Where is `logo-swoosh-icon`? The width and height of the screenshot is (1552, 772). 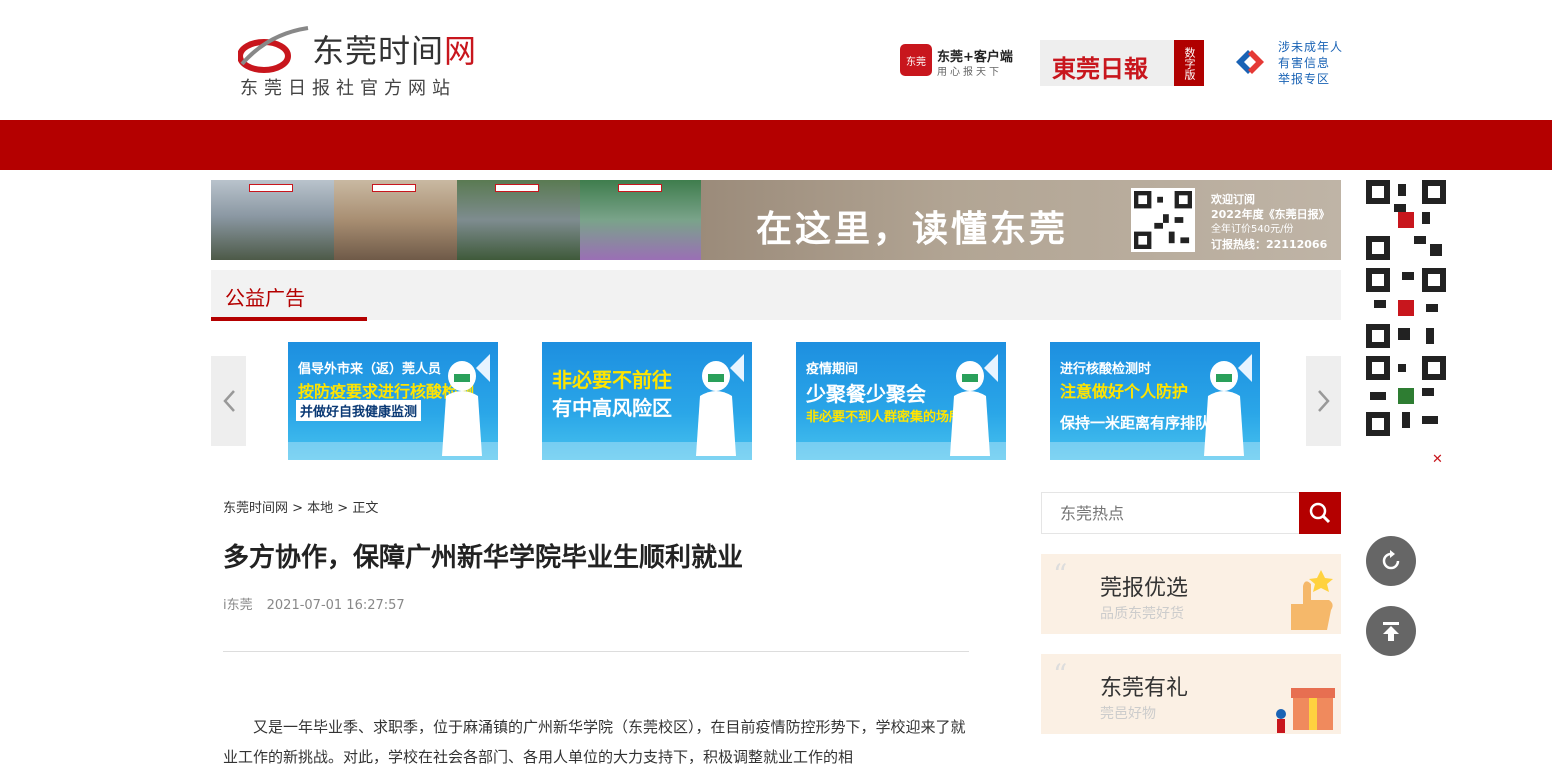
logo-swoosh-icon is located at coordinates (274, 49).